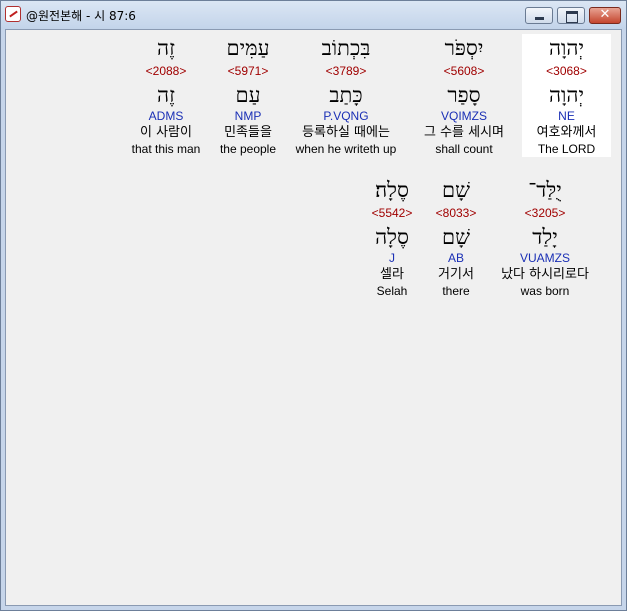  Describe the element at coordinates (13, 14) in the screenshot. I see `app-icon` at that location.